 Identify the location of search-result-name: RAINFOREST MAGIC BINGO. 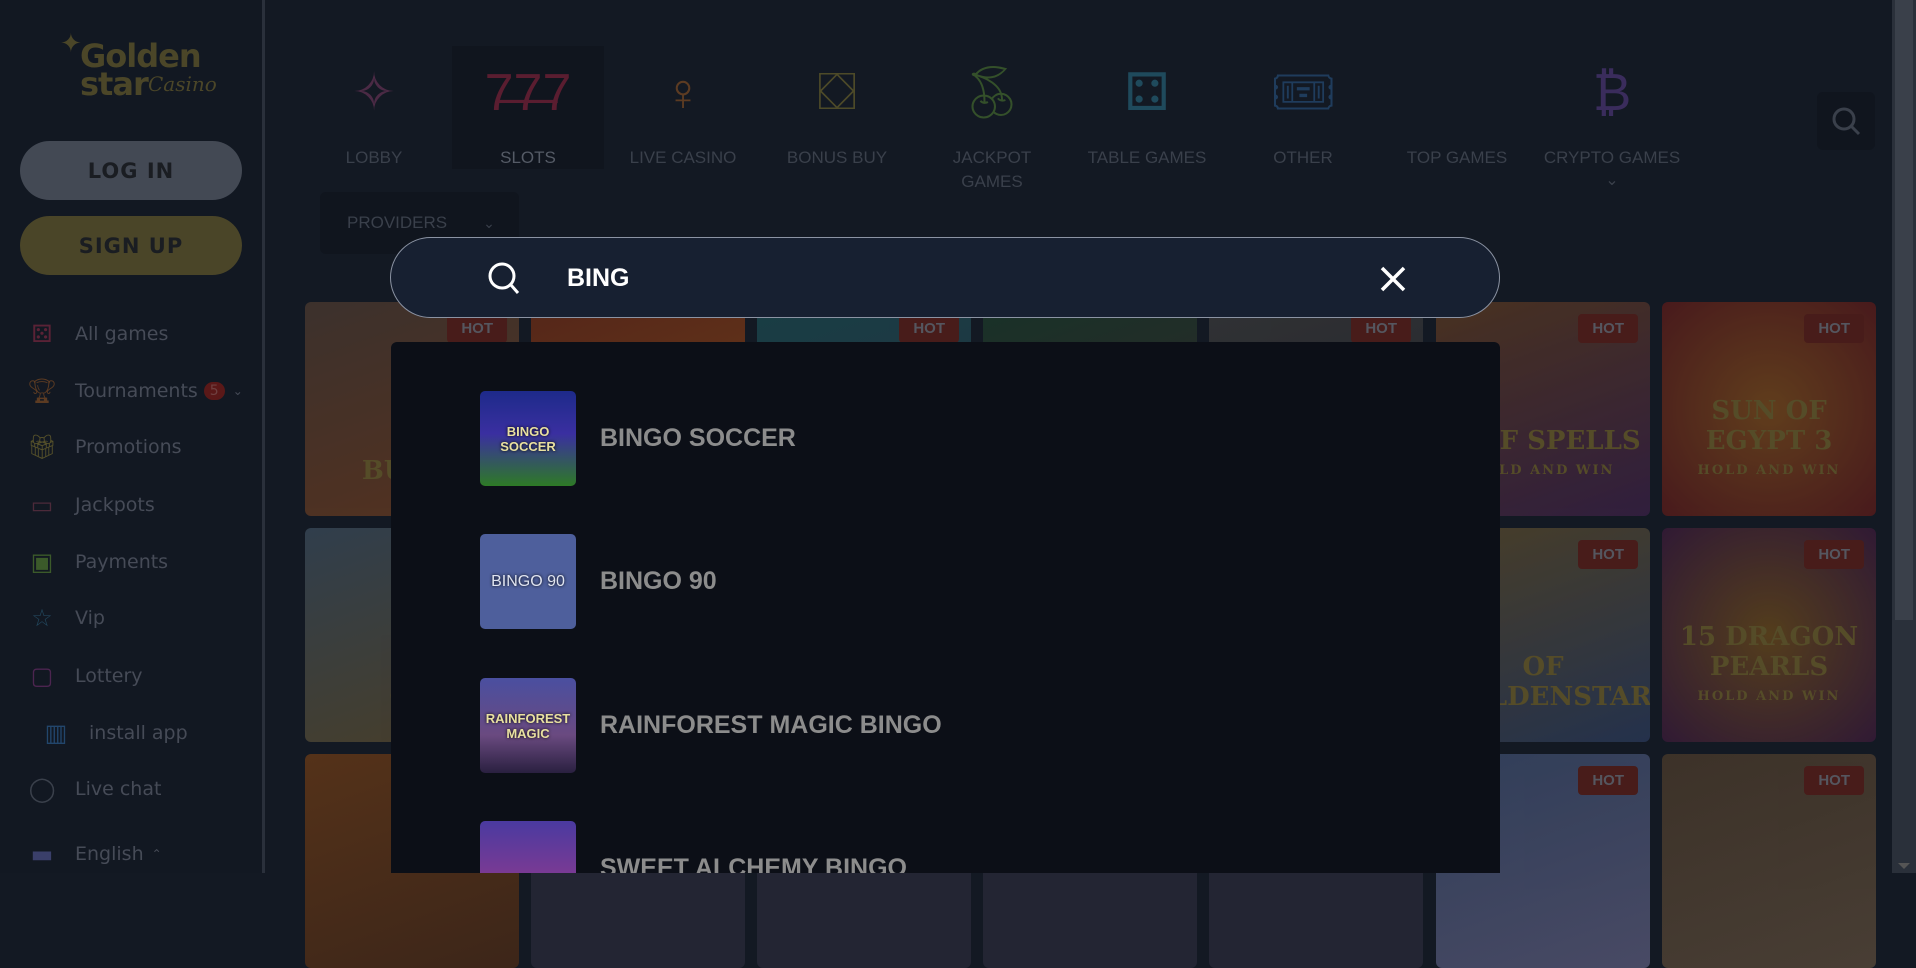
(771, 725).